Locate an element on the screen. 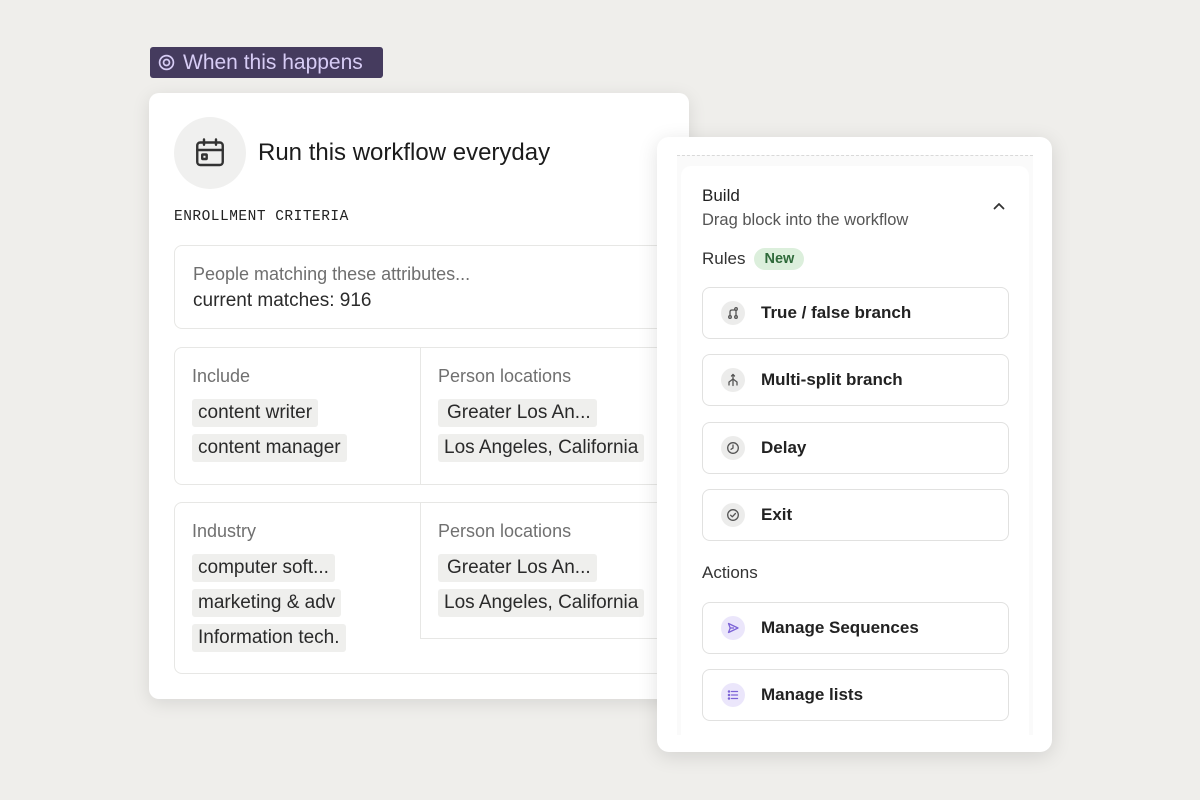 The height and width of the screenshot is (800, 1200). block-delay: Delay is located at coordinates (855, 448).